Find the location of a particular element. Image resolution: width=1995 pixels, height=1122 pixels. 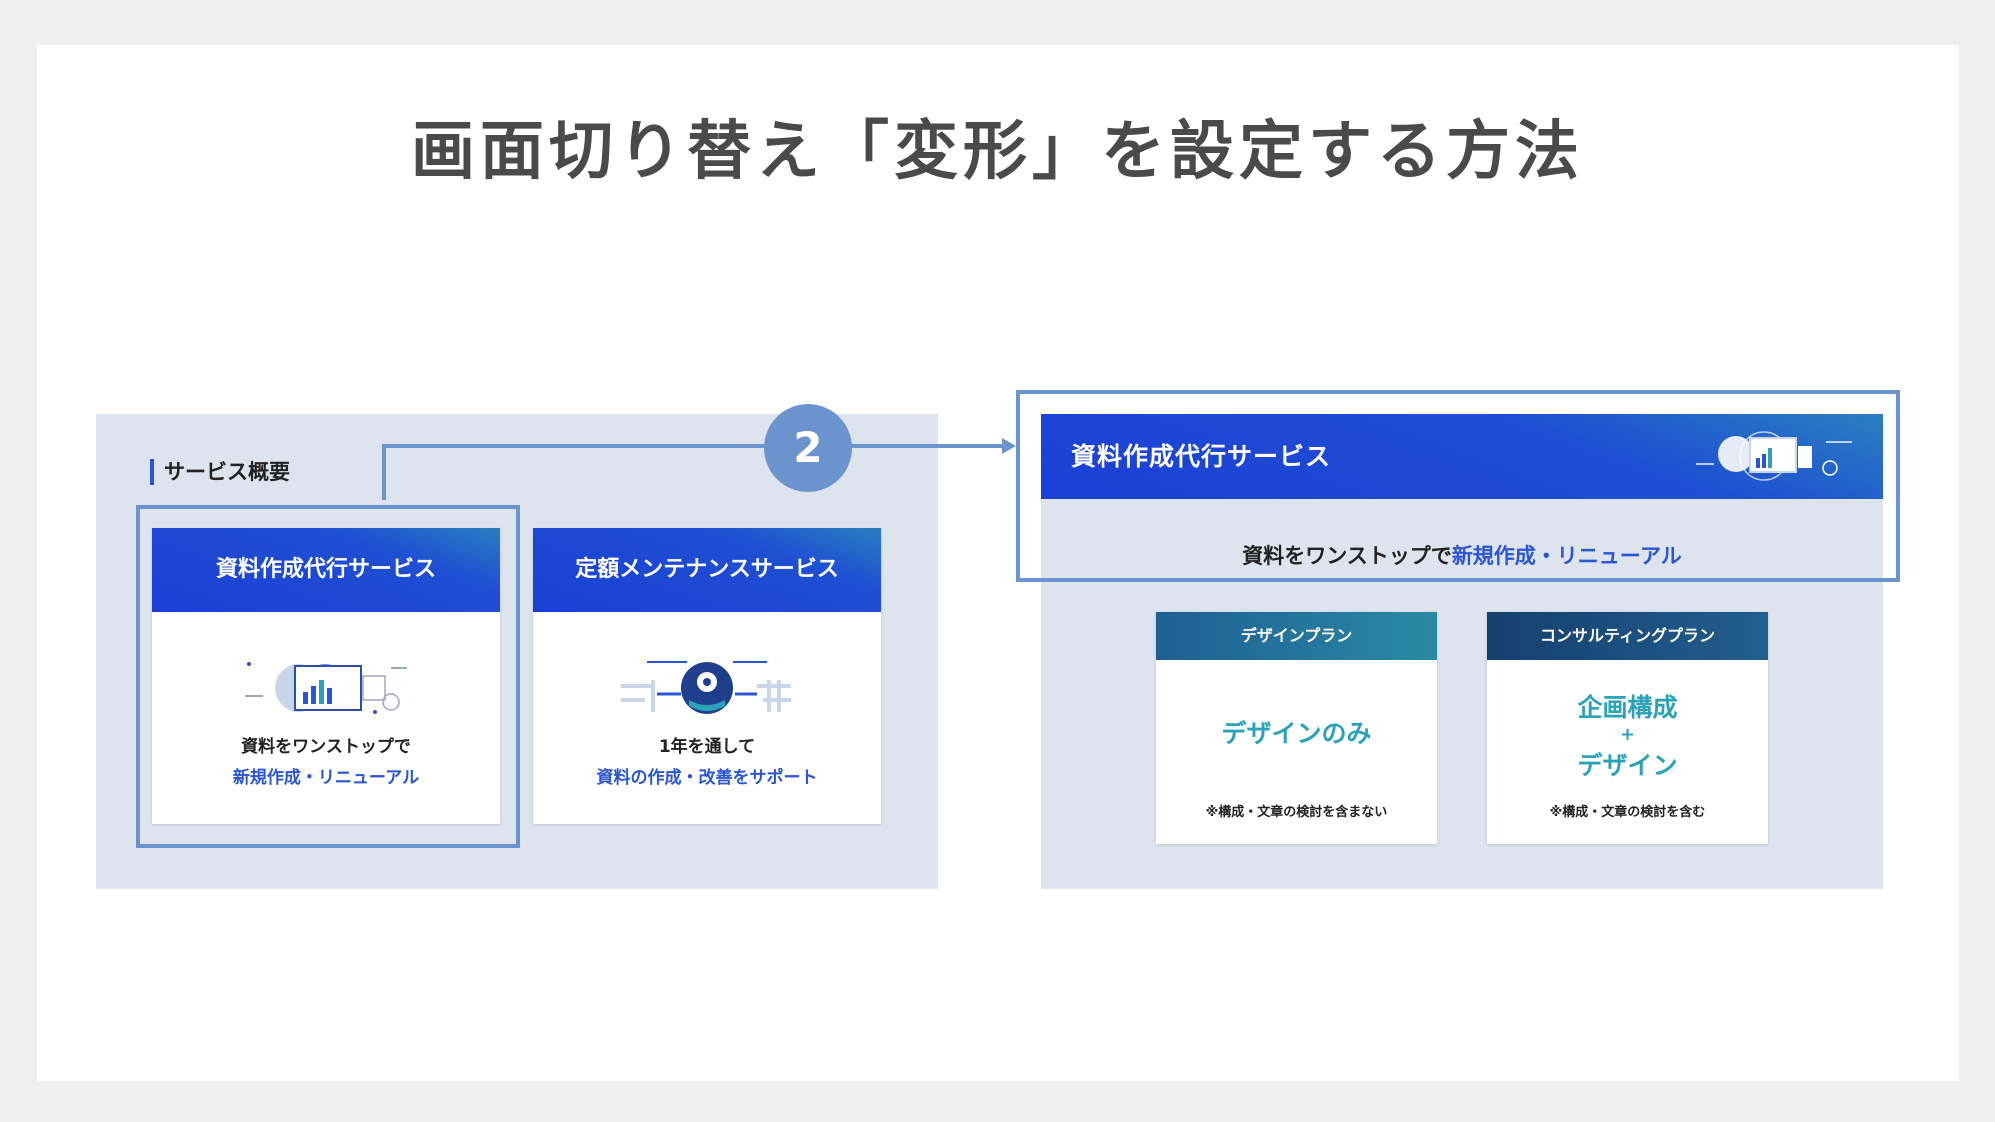

connector-line is located at coordinates (694, 472).